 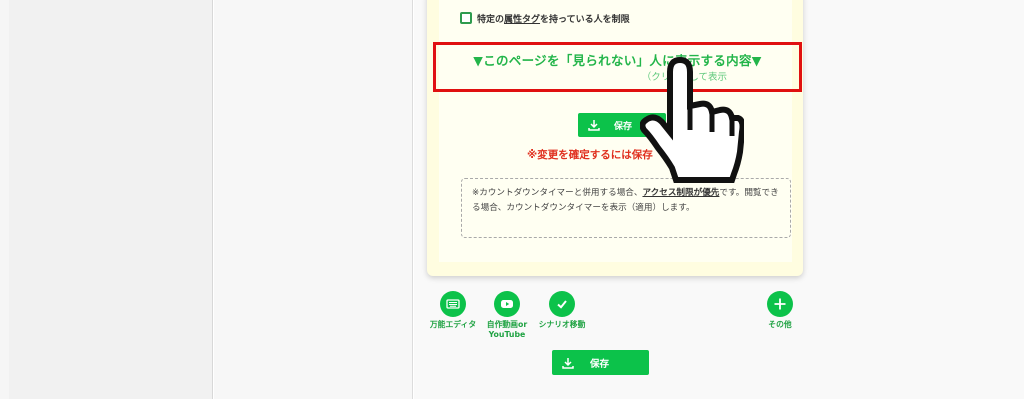 What do you see at coordinates (507, 304) in the screenshot?
I see `youtube-icon` at bounding box center [507, 304].